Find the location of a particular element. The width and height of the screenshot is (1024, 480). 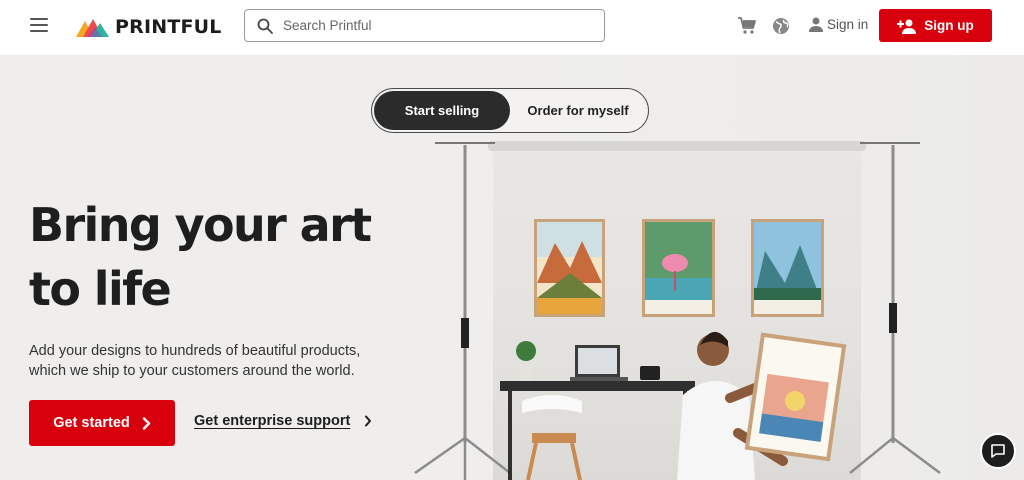

signup-label: Sign up is located at coordinates (949, 25).